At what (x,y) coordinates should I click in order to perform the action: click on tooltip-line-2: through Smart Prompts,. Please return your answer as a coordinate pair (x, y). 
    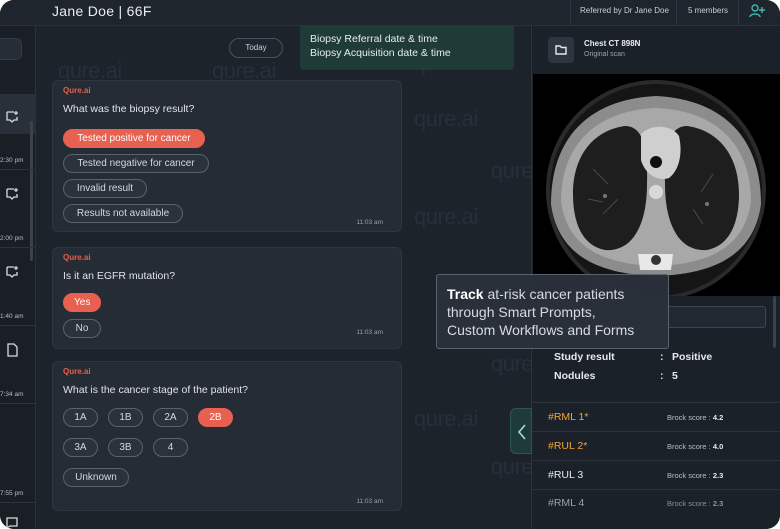
    Looking at the image, I should click on (521, 312).